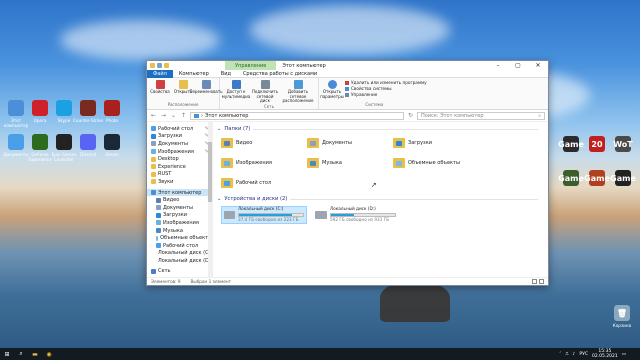 This screenshot has width=640, height=360. Describe the element at coordinates (183, 115) in the screenshot. I see `up-button: ↑` at that location.